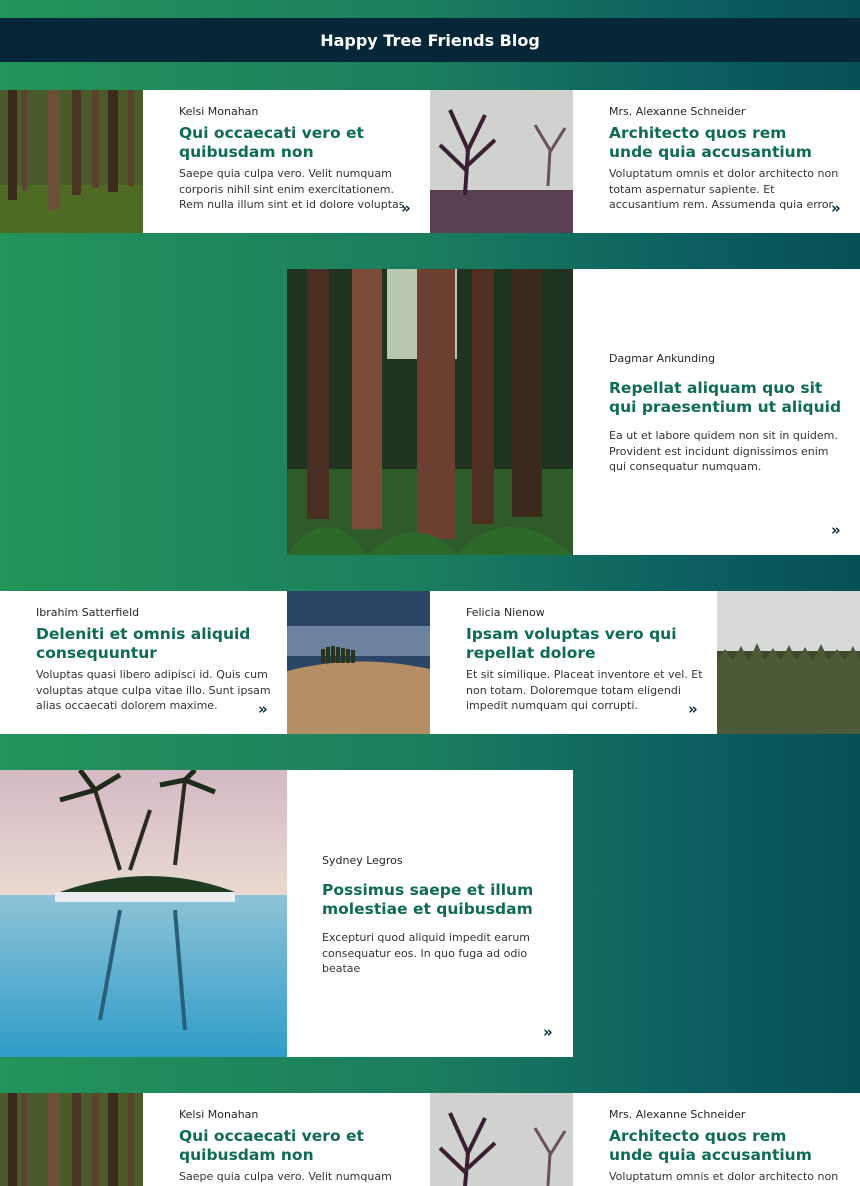  What do you see at coordinates (358, 662) in the screenshot?
I see `cypress-hill-image` at bounding box center [358, 662].